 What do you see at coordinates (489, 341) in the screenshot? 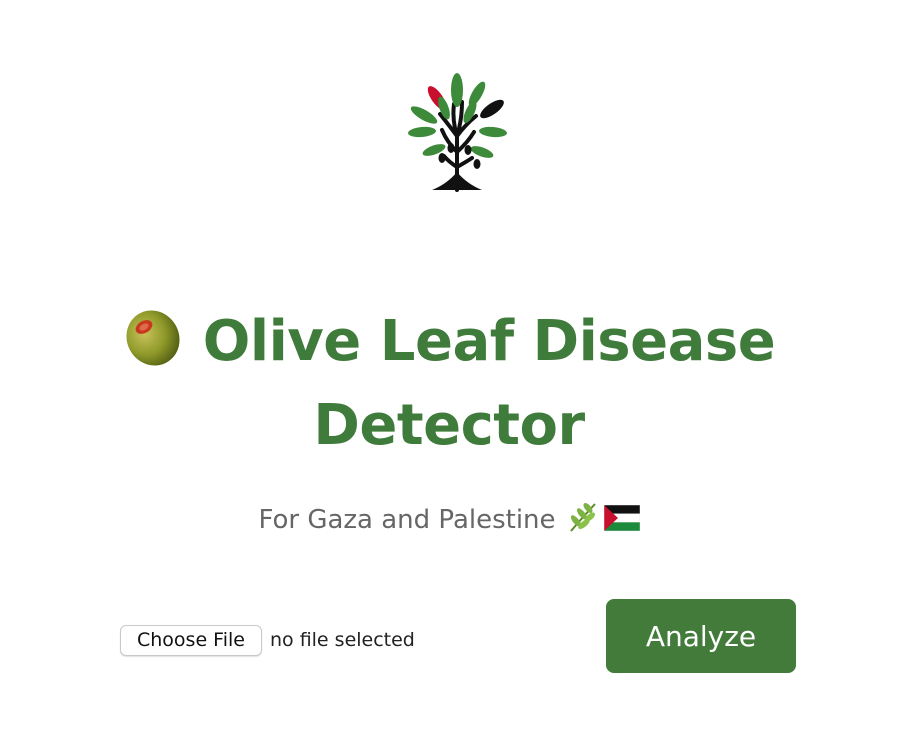
I see `title-text-line-1: Olive Leaf Disease` at bounding box center [489, 341].